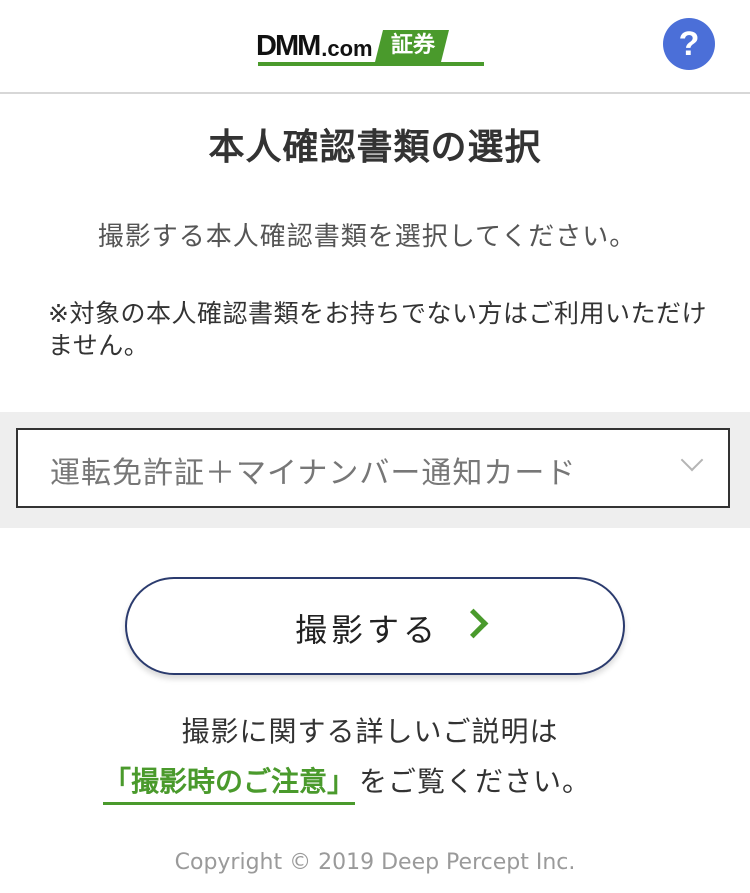 This screenshot has height=893, width=750. I want to click on logo-com-text: .com, so click(347, 48).